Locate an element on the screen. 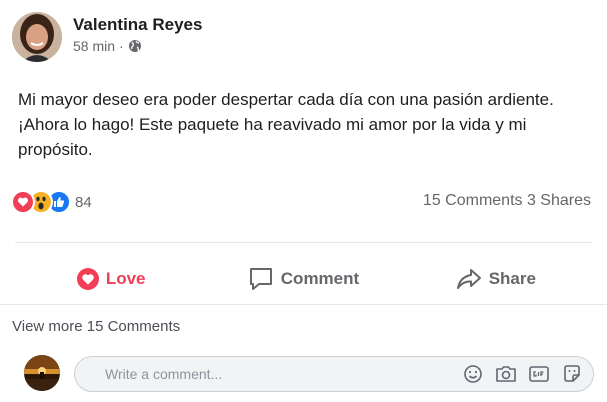 Image resolution: width=607 pixels, height=402 pixels. comment-button: Comment is located at coordinates (303, 279).